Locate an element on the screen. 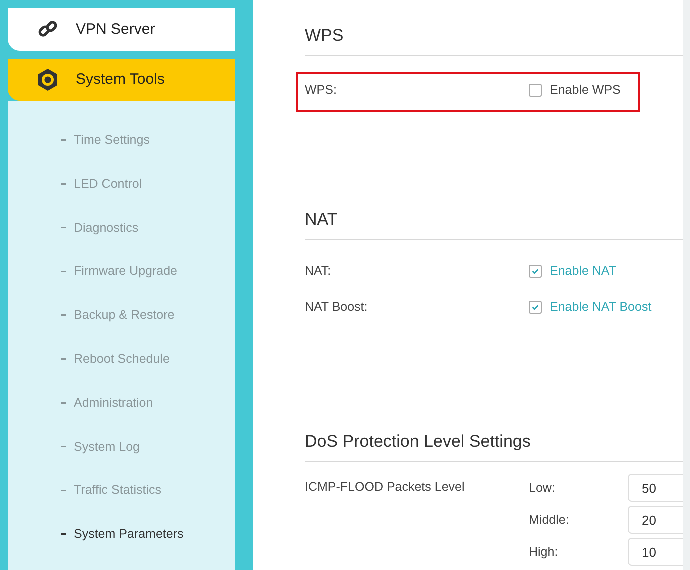 The width and height of the screenshot is (690, 570). checkbox-option: Enable NAT Boost is located at coordinates (590, 307).